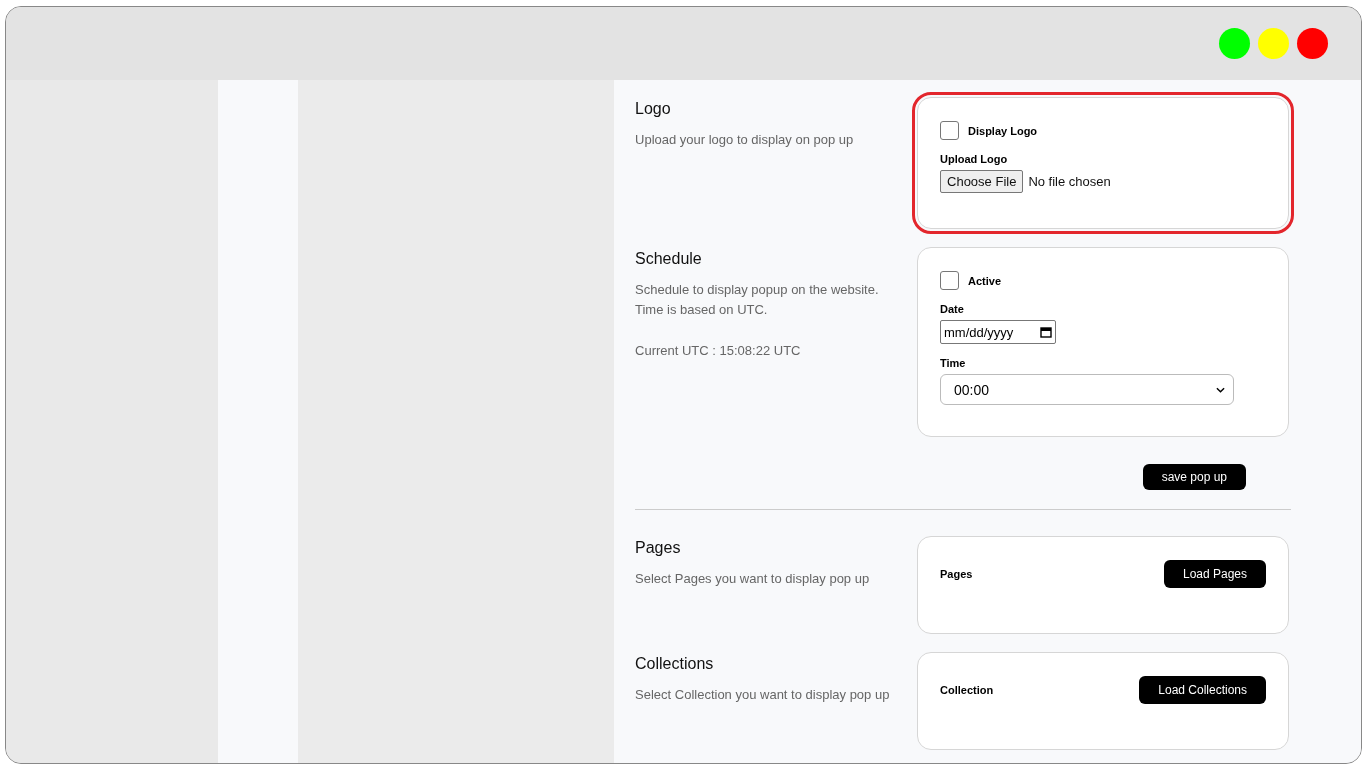  Describe the element at coordinates (763, 695) in the screenshot. I see `section-description: Select Collection you want to display pop up` at that location.